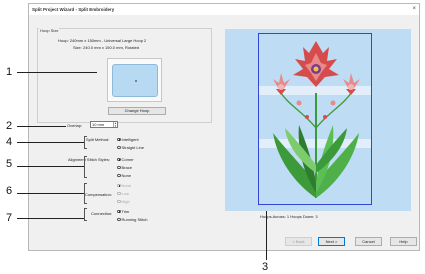  What do you see at coordinates (106, 47) in the screenshot?
I see `hoop-dimensions: Size: 240.0 mm x 150.0 mm, Rotated` at bounding box center [106, 47].